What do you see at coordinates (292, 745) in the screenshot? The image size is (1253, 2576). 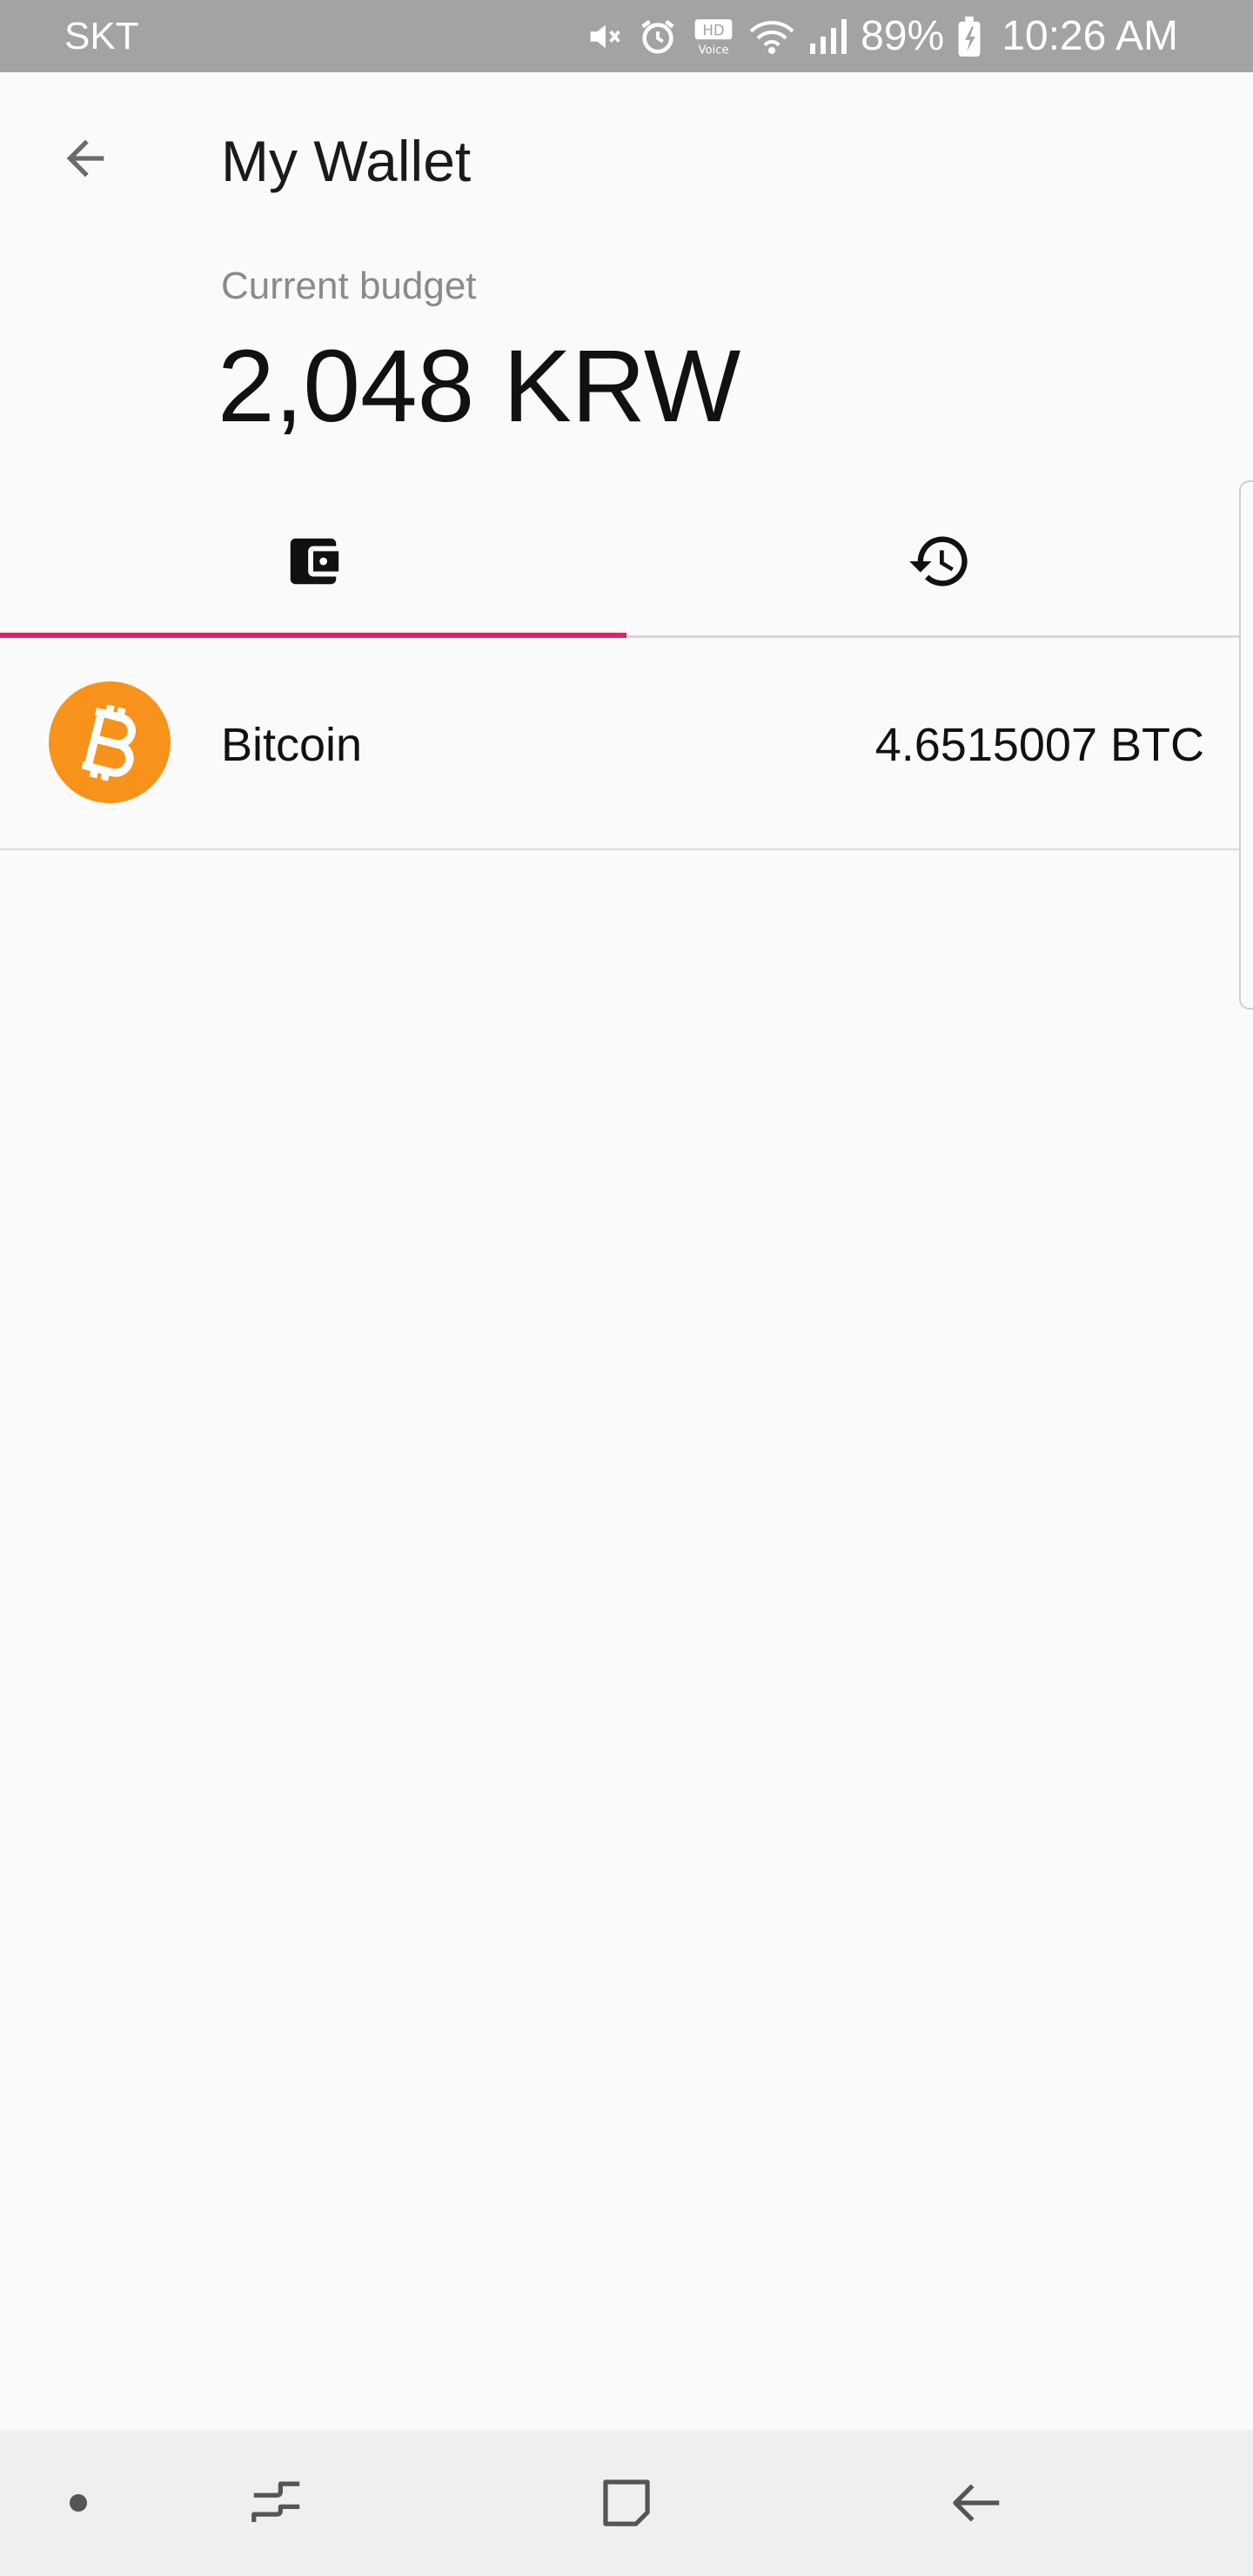 I see `coin-name: Bitcoin` at bounding box center [292, 745].